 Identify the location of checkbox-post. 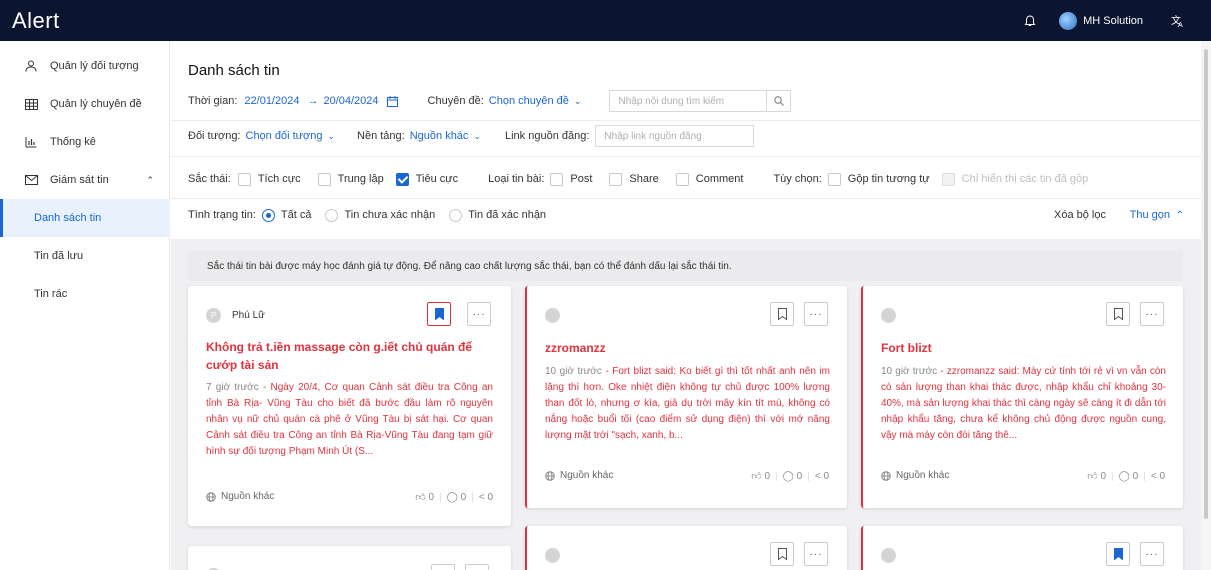
(557, 179).